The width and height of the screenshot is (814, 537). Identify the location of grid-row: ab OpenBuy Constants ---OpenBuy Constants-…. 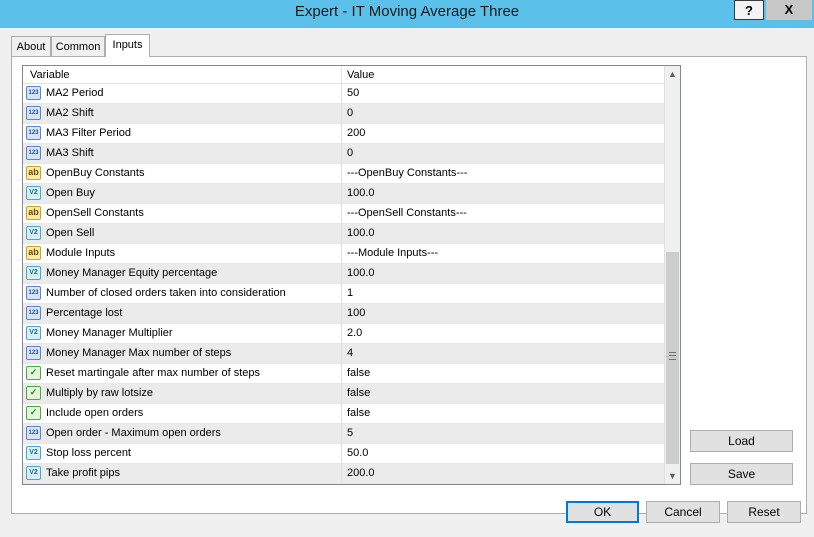
(343, 174).